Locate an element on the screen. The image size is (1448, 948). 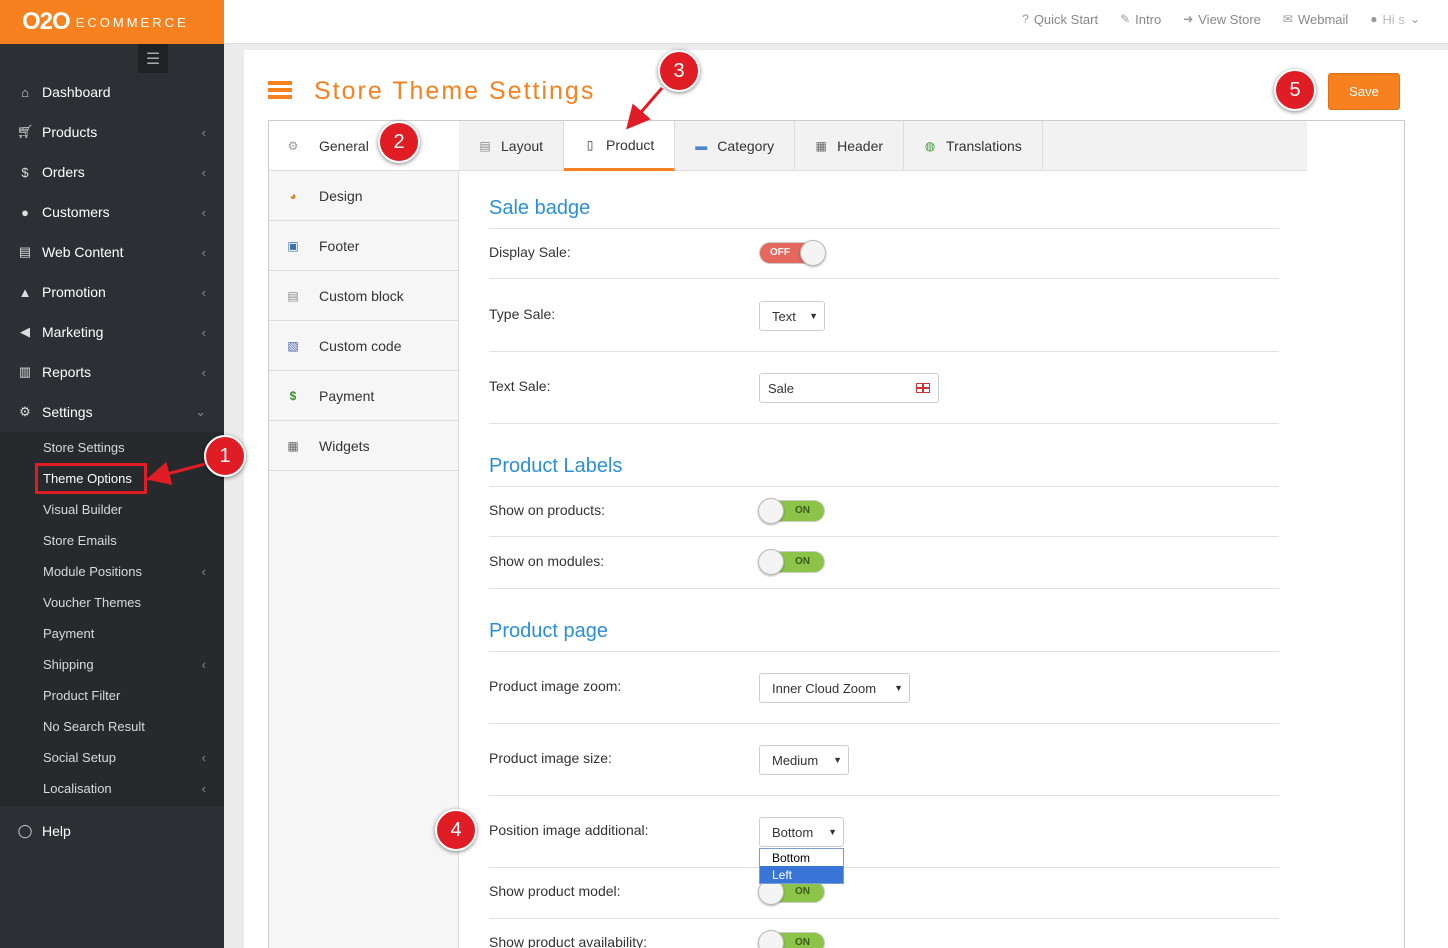
layout-icon: ▤ is located at coordinates (485, 146).